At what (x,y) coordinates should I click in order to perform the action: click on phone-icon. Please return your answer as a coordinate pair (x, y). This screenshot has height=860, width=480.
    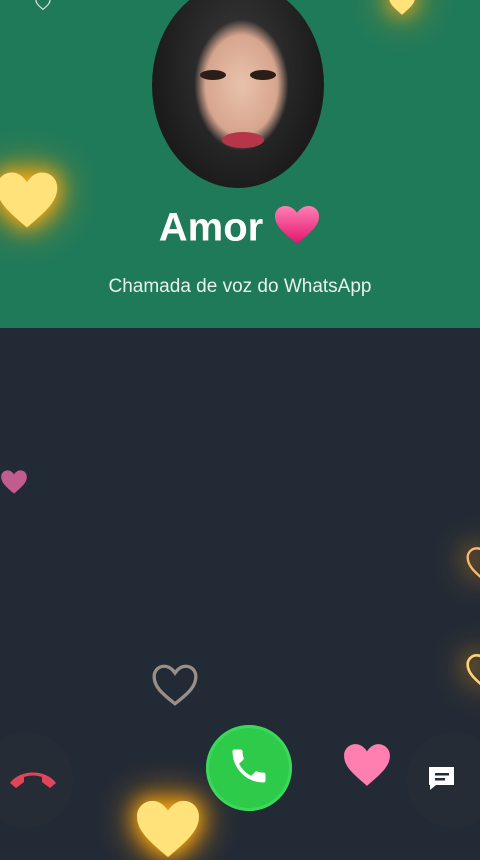
    Looking at the image, I should click on (249, 768).